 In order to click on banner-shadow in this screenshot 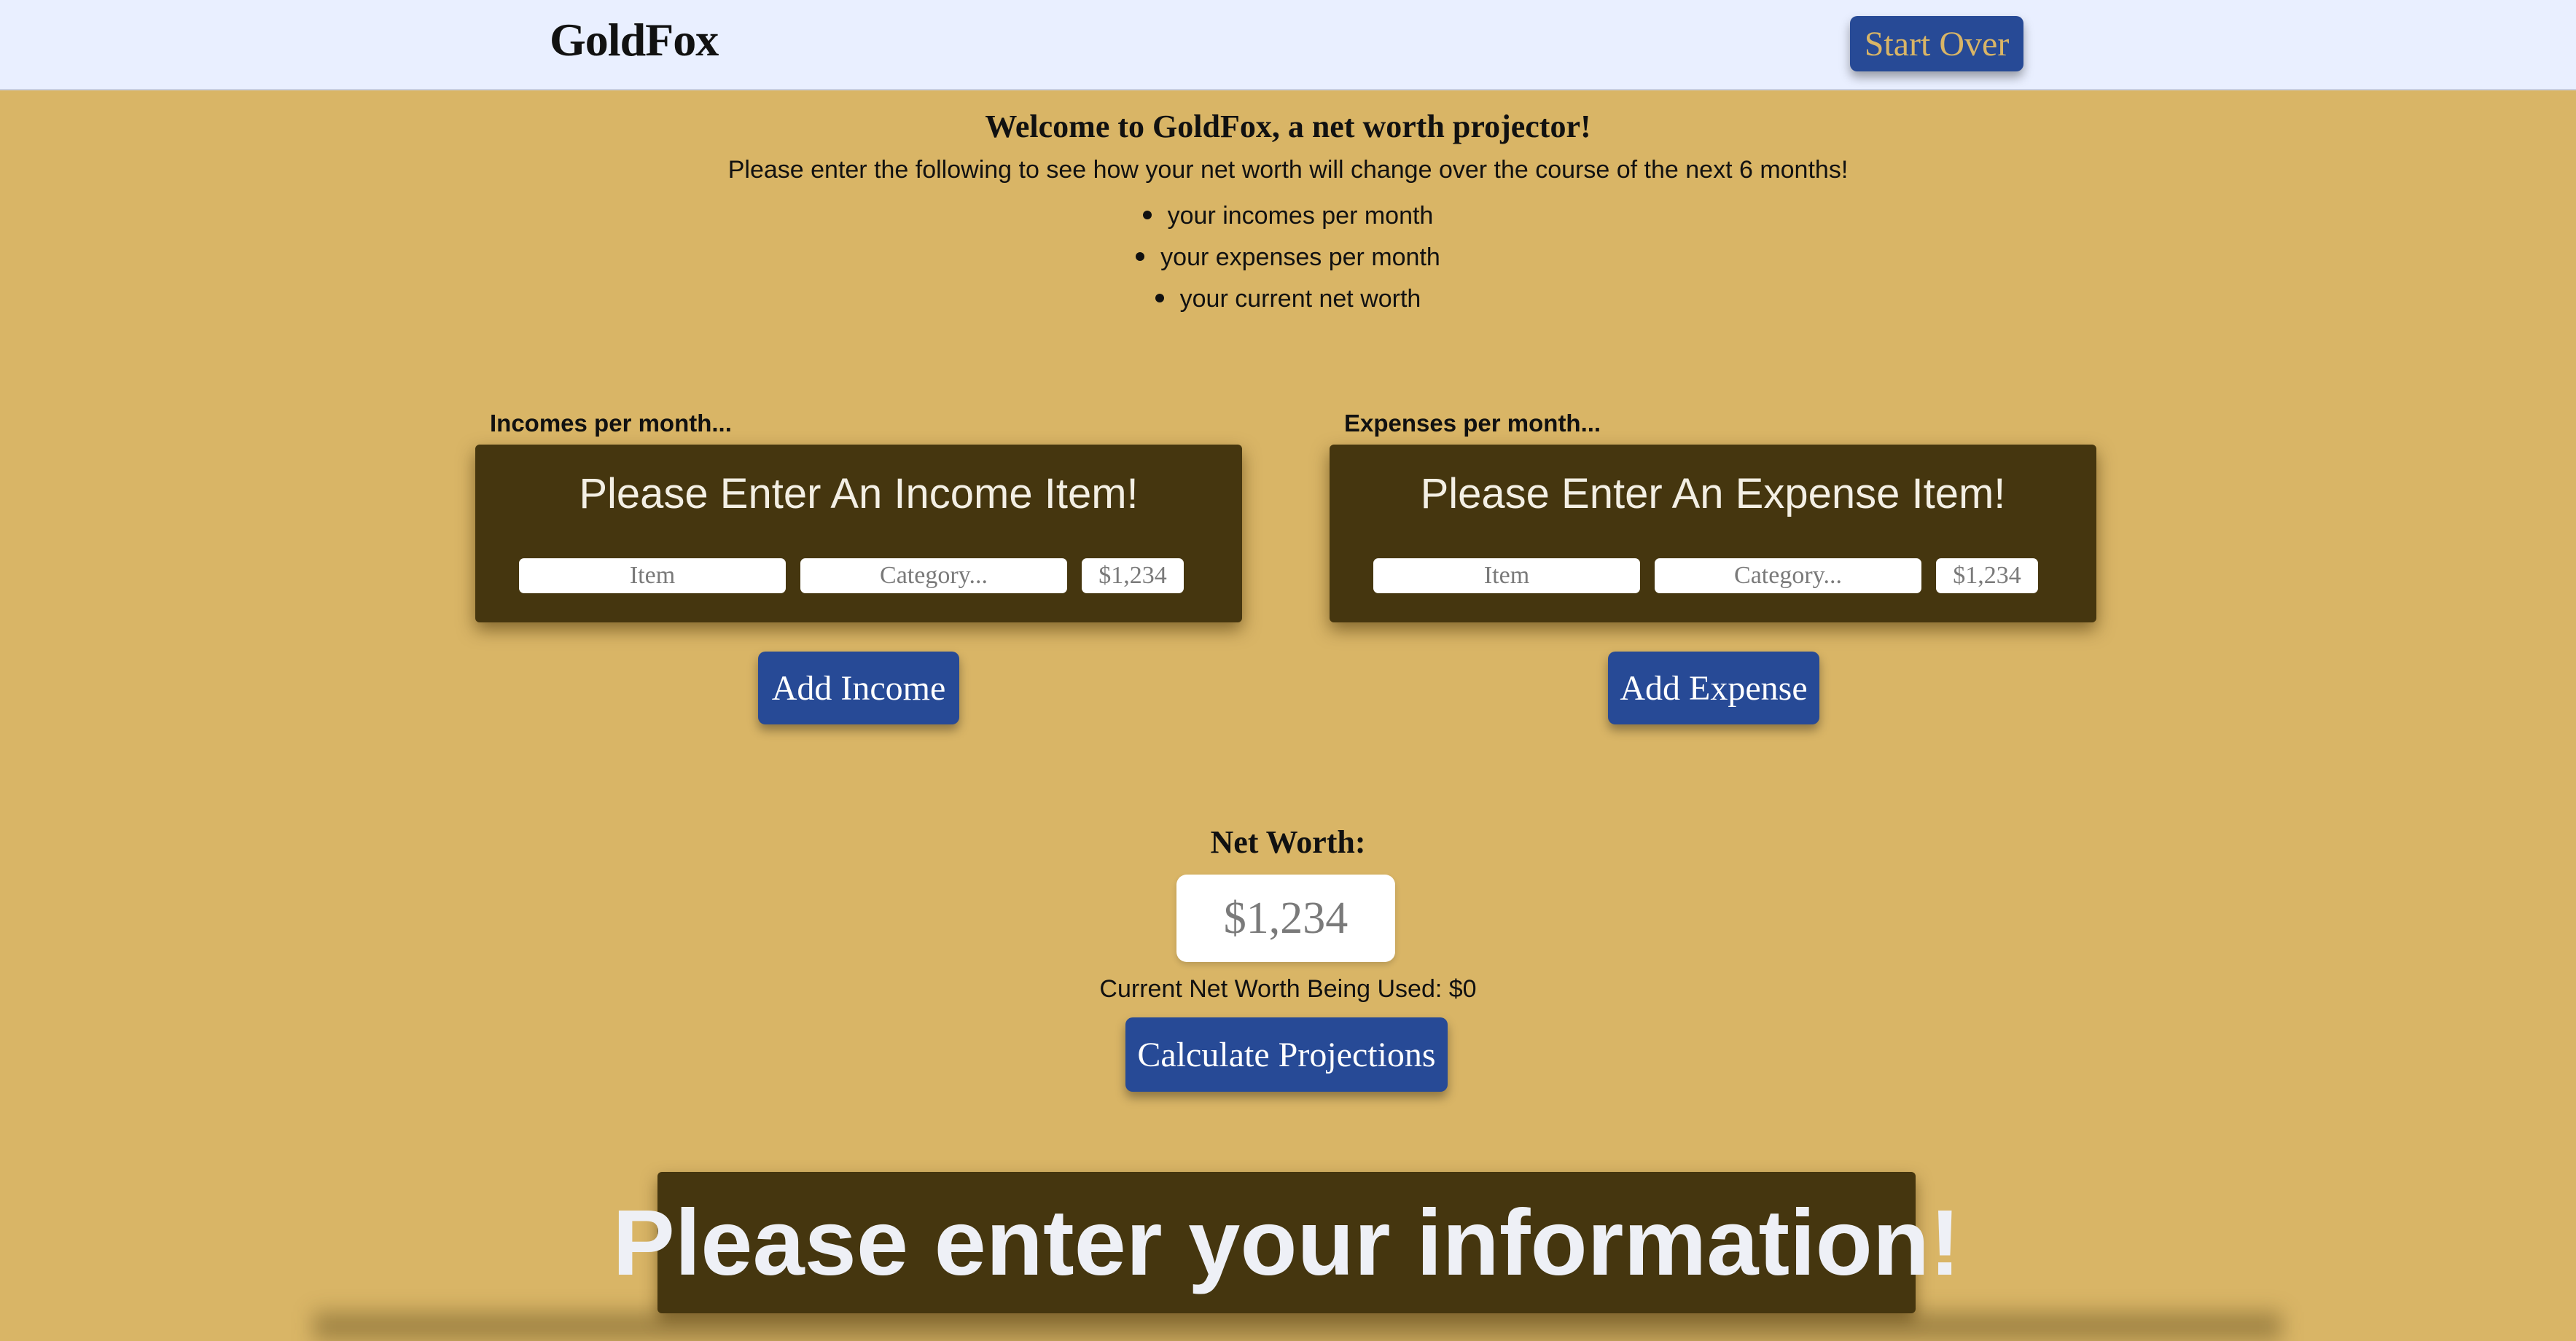, I will do `click(1297, 1326)`.